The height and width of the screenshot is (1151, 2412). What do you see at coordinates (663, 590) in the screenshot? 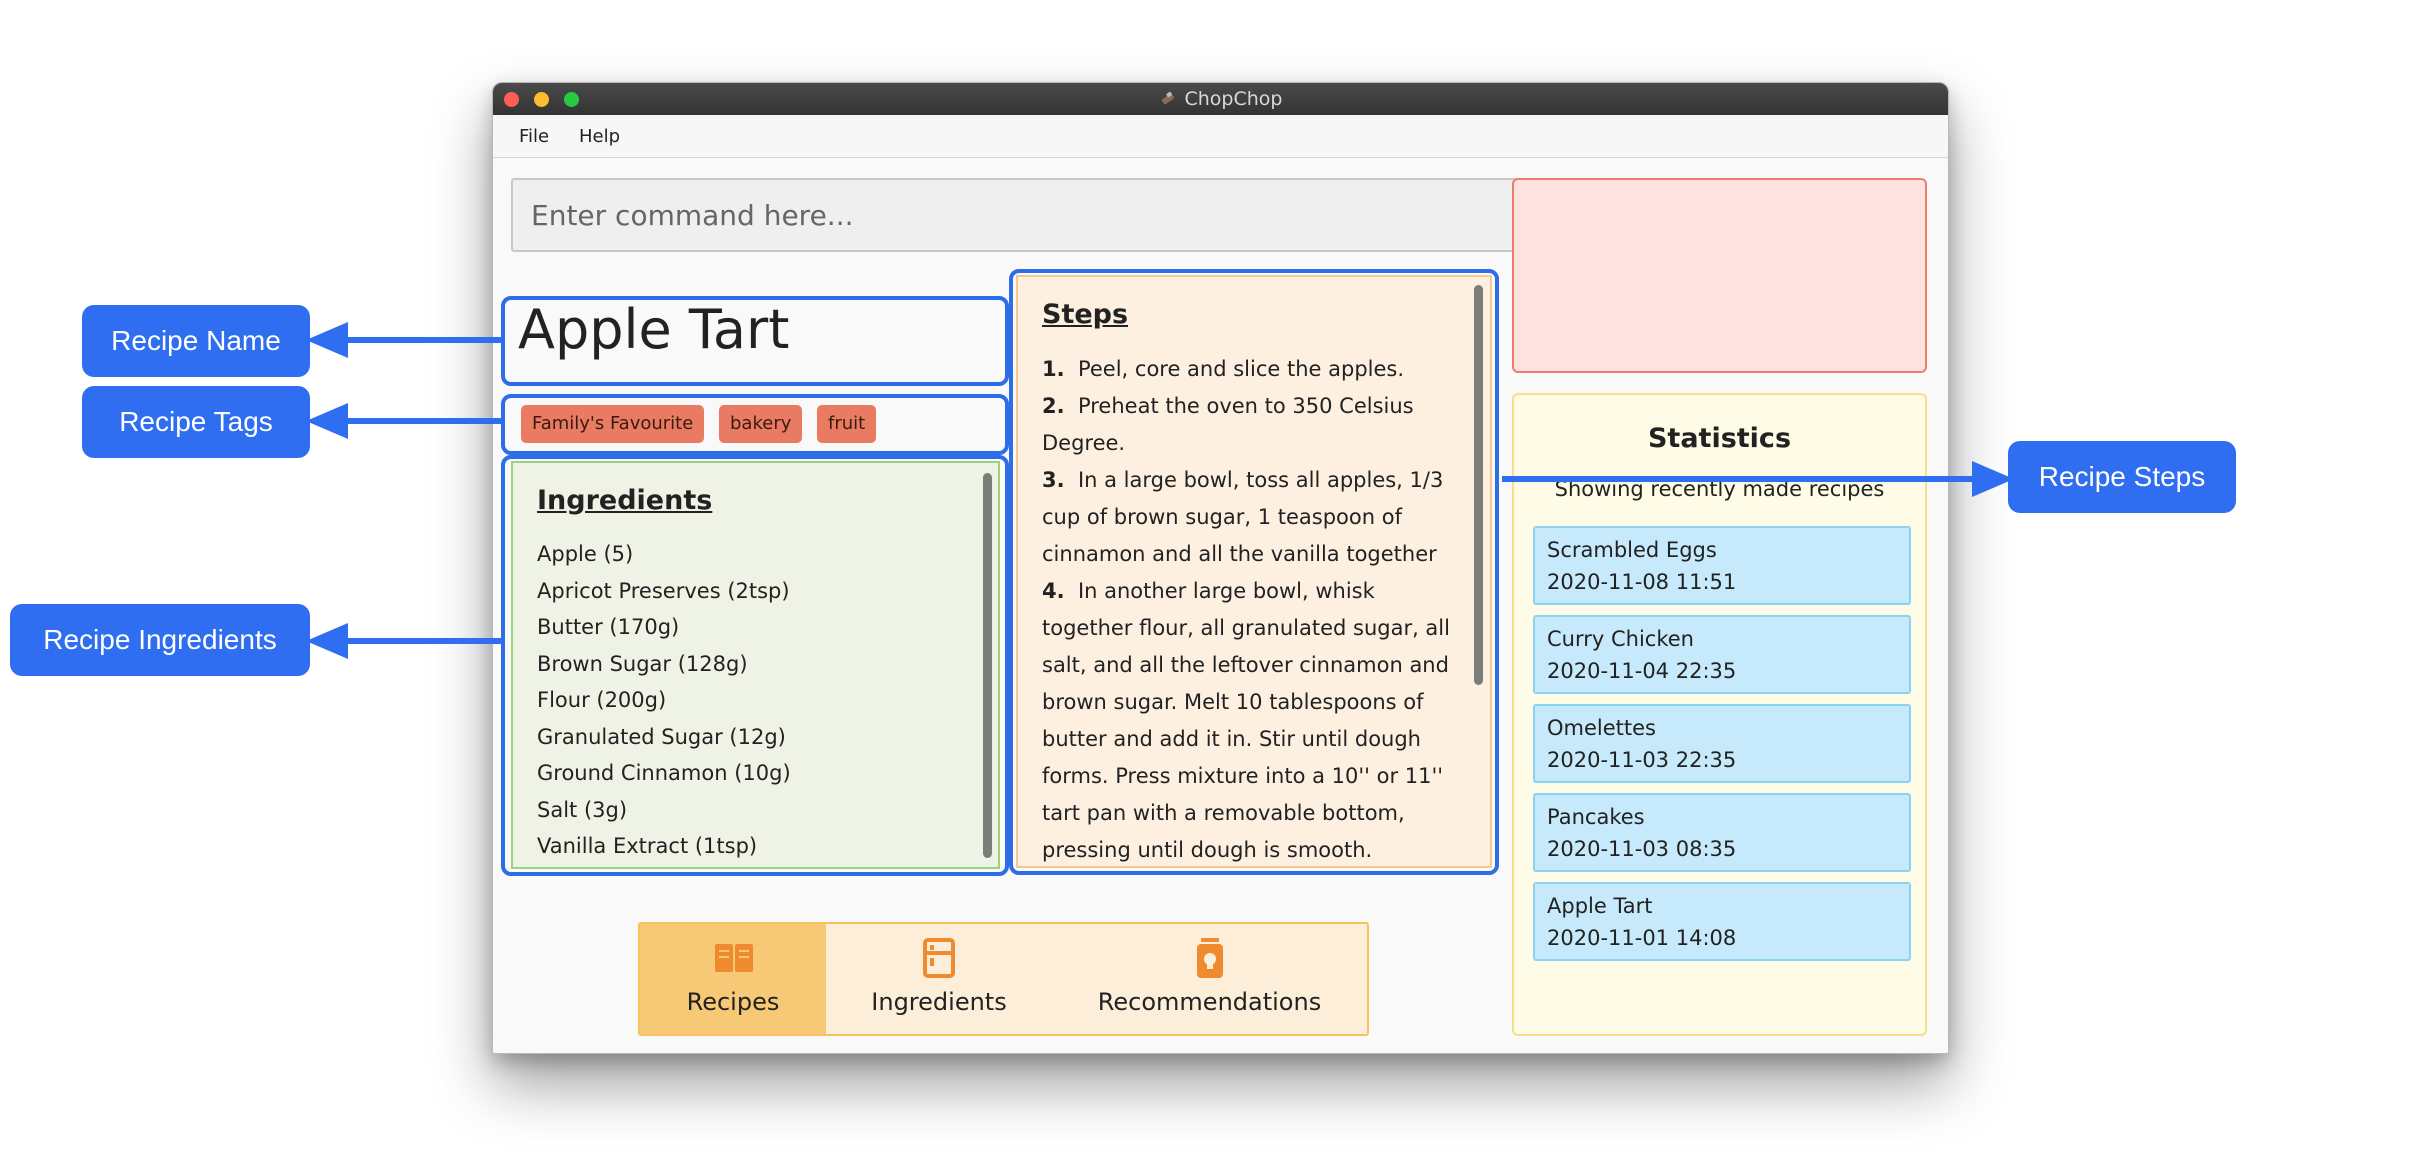
I see `ingredient-item: Apricot Preserves (2tsp)` at bounding box center [663, 590].